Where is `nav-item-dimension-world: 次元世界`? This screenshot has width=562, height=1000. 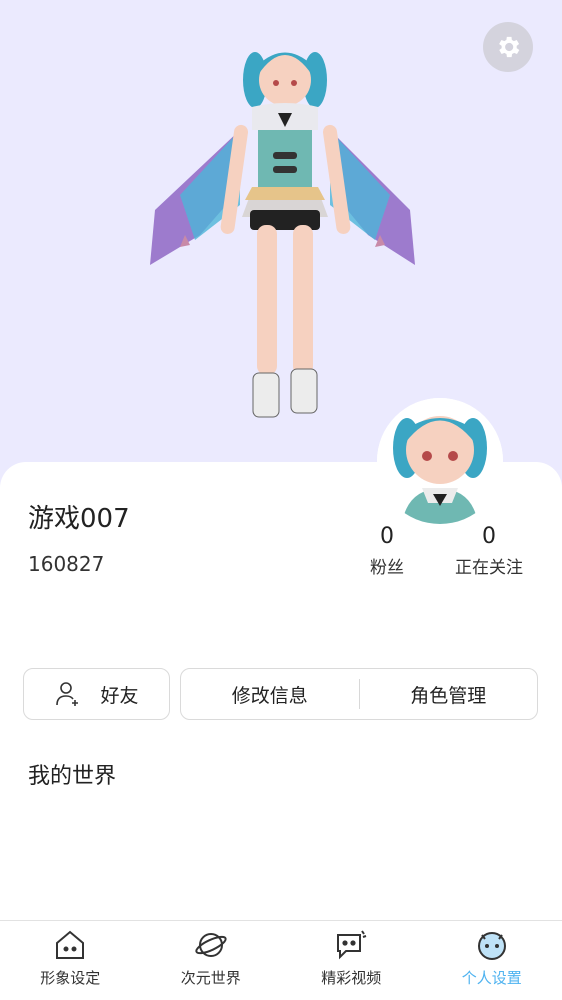 nav-item-dimension-world: 次元世界 is located at coordinates (211, 960).